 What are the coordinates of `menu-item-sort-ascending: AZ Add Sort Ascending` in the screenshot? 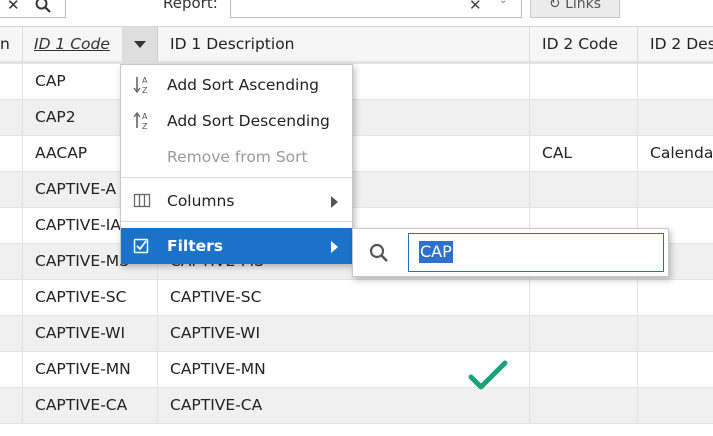 It's located at (236, 85).